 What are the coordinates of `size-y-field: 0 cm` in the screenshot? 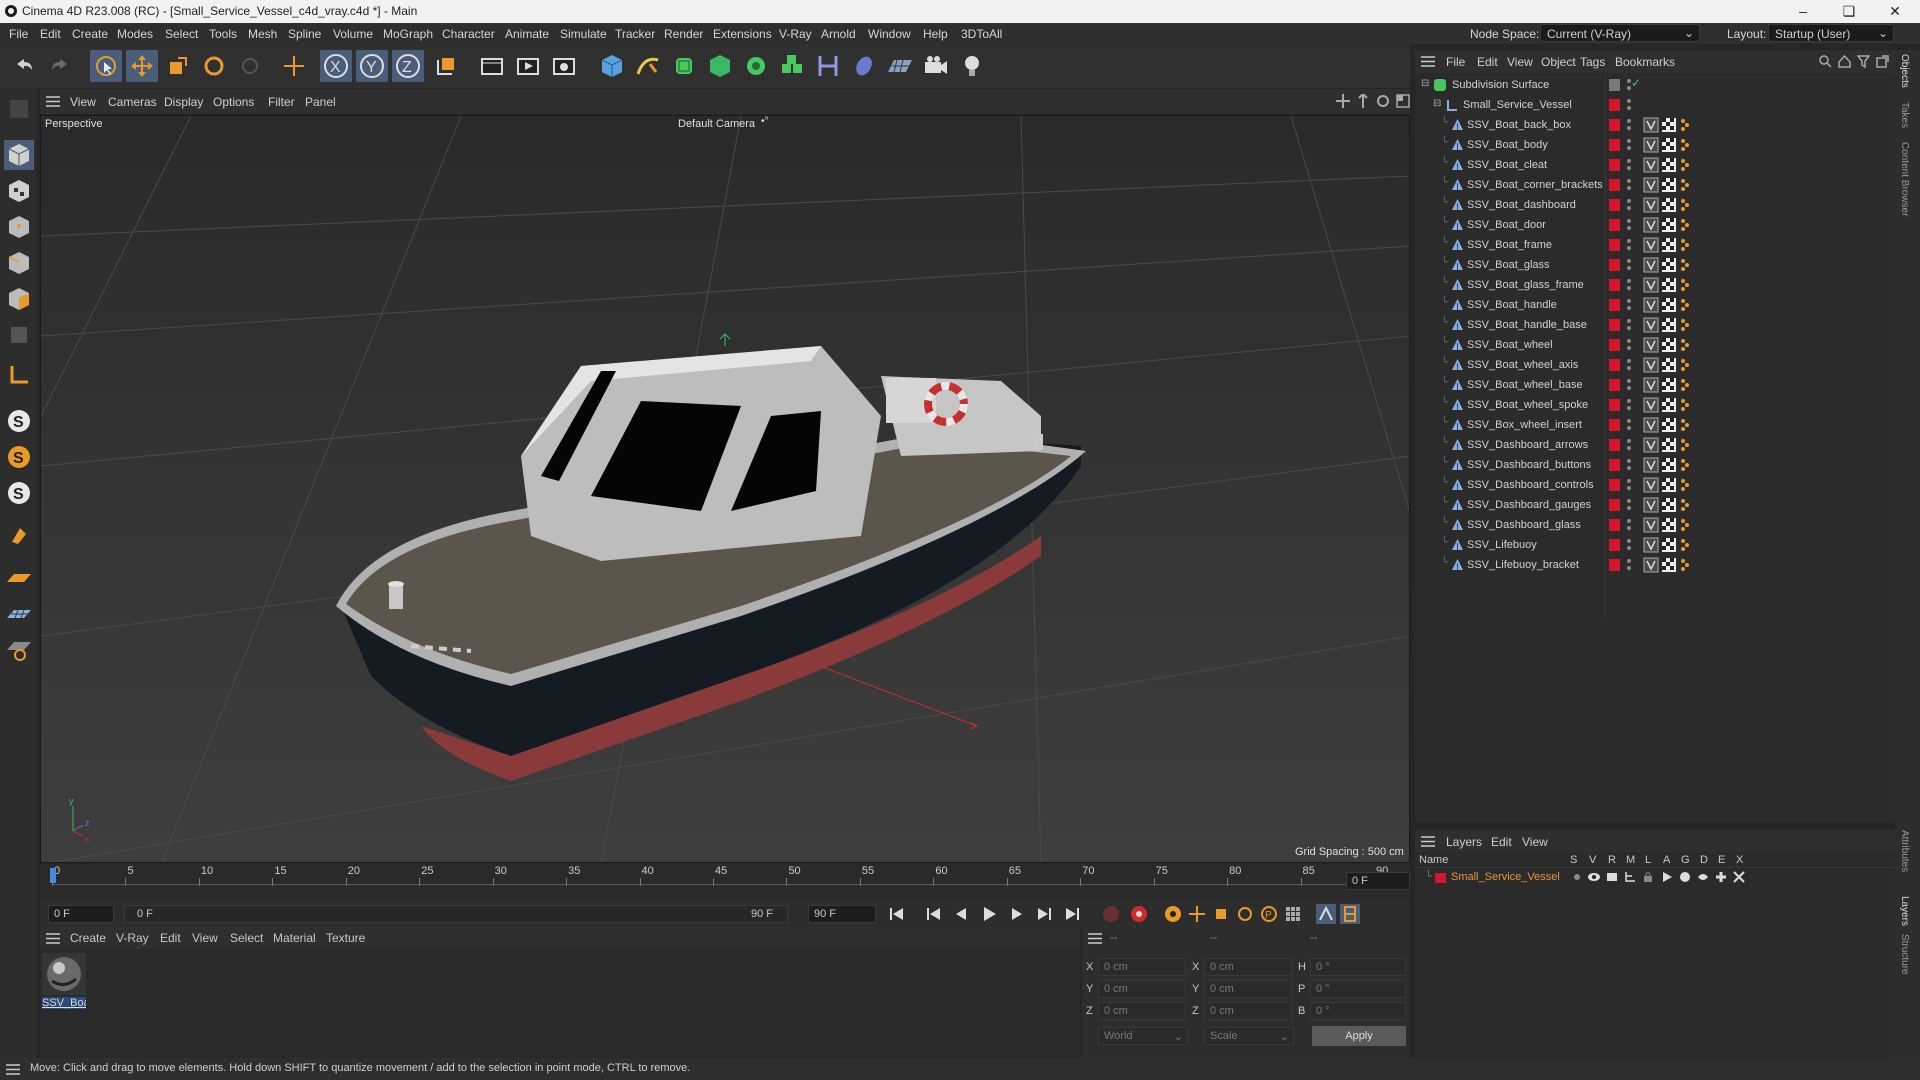 It's located at (1248, 989).